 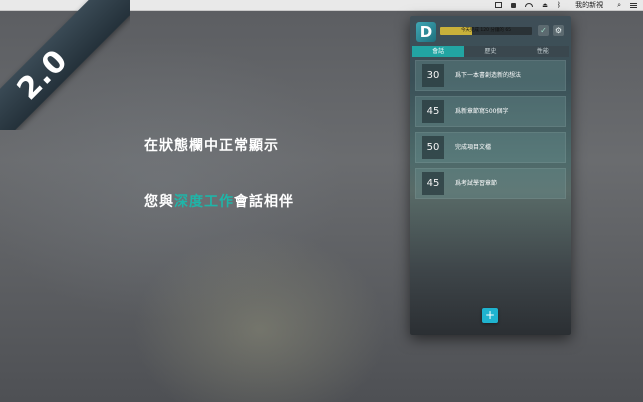 What do you see at coordinates (159, 202) in the screenshot?
I see `caption-before: 您與` at bounding box center [159, 202].